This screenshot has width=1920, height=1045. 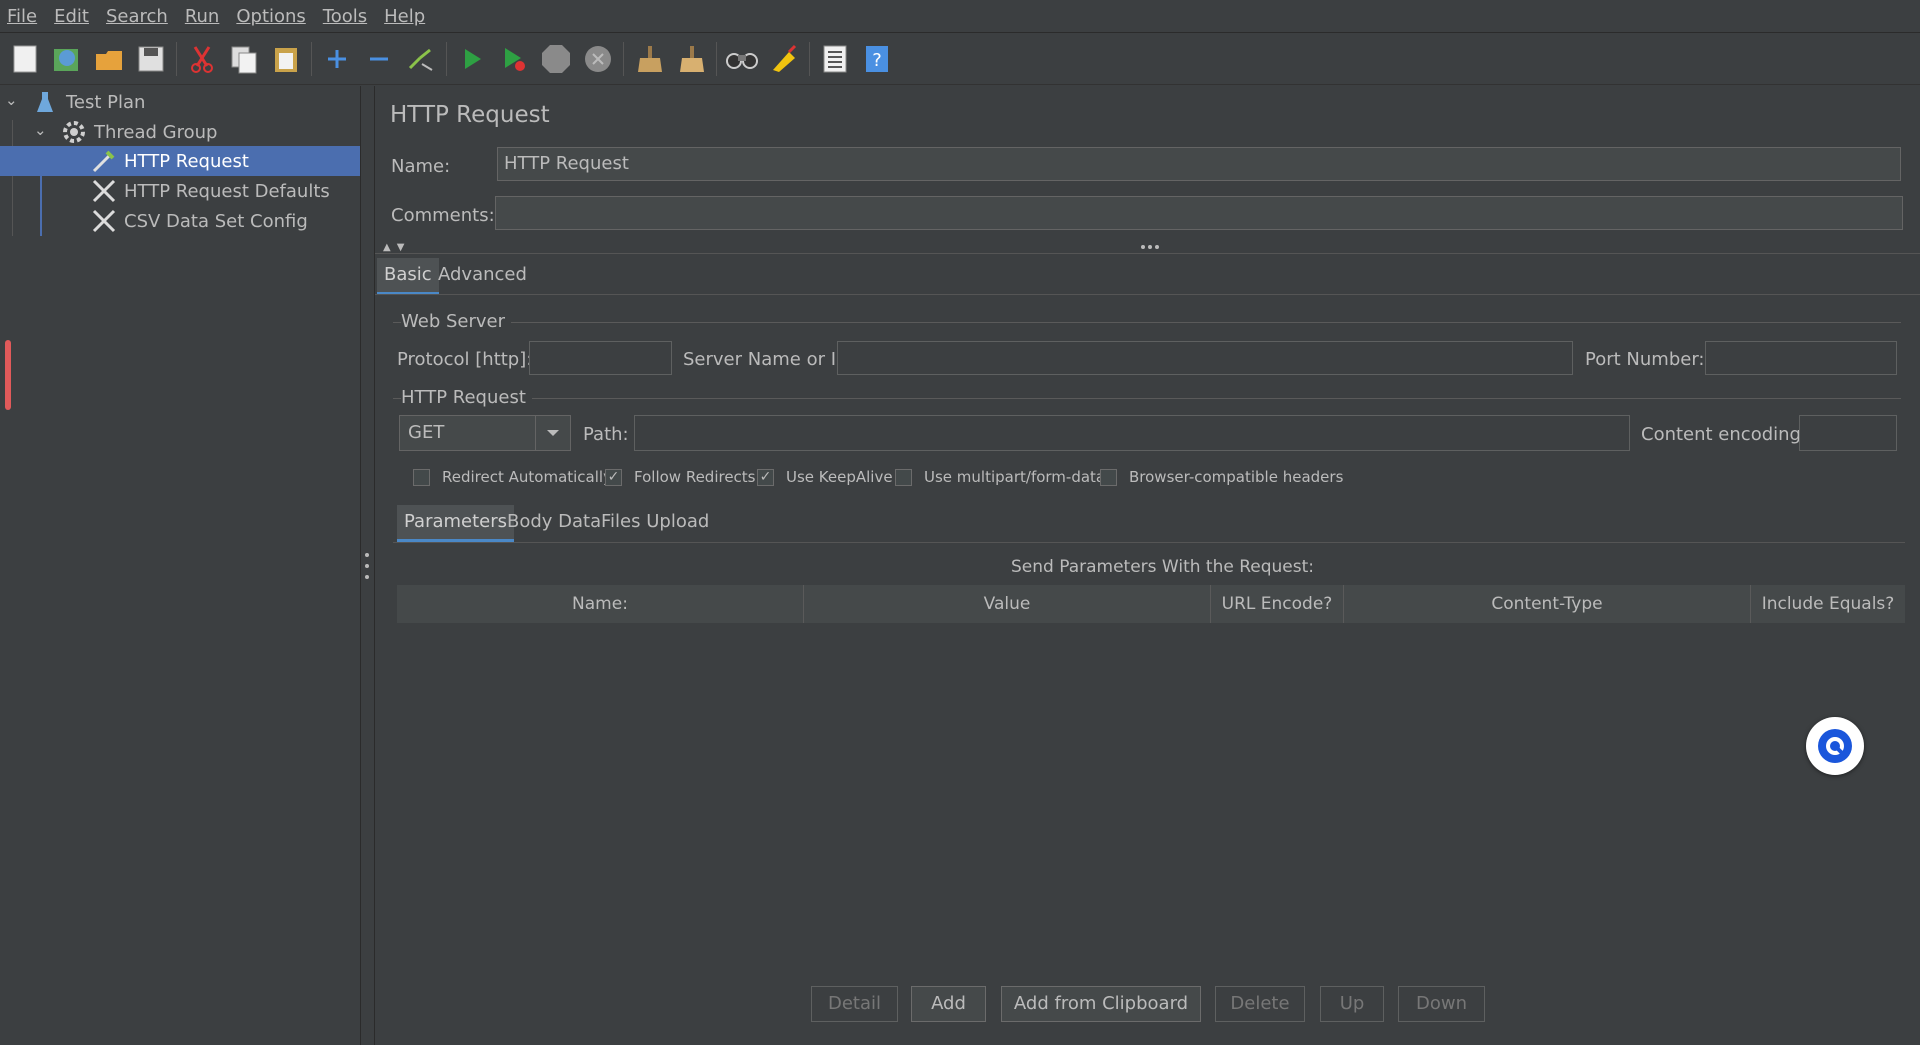 I want to click on collapse-arrows-icon: ▲▼, so click(x=396, y=247).